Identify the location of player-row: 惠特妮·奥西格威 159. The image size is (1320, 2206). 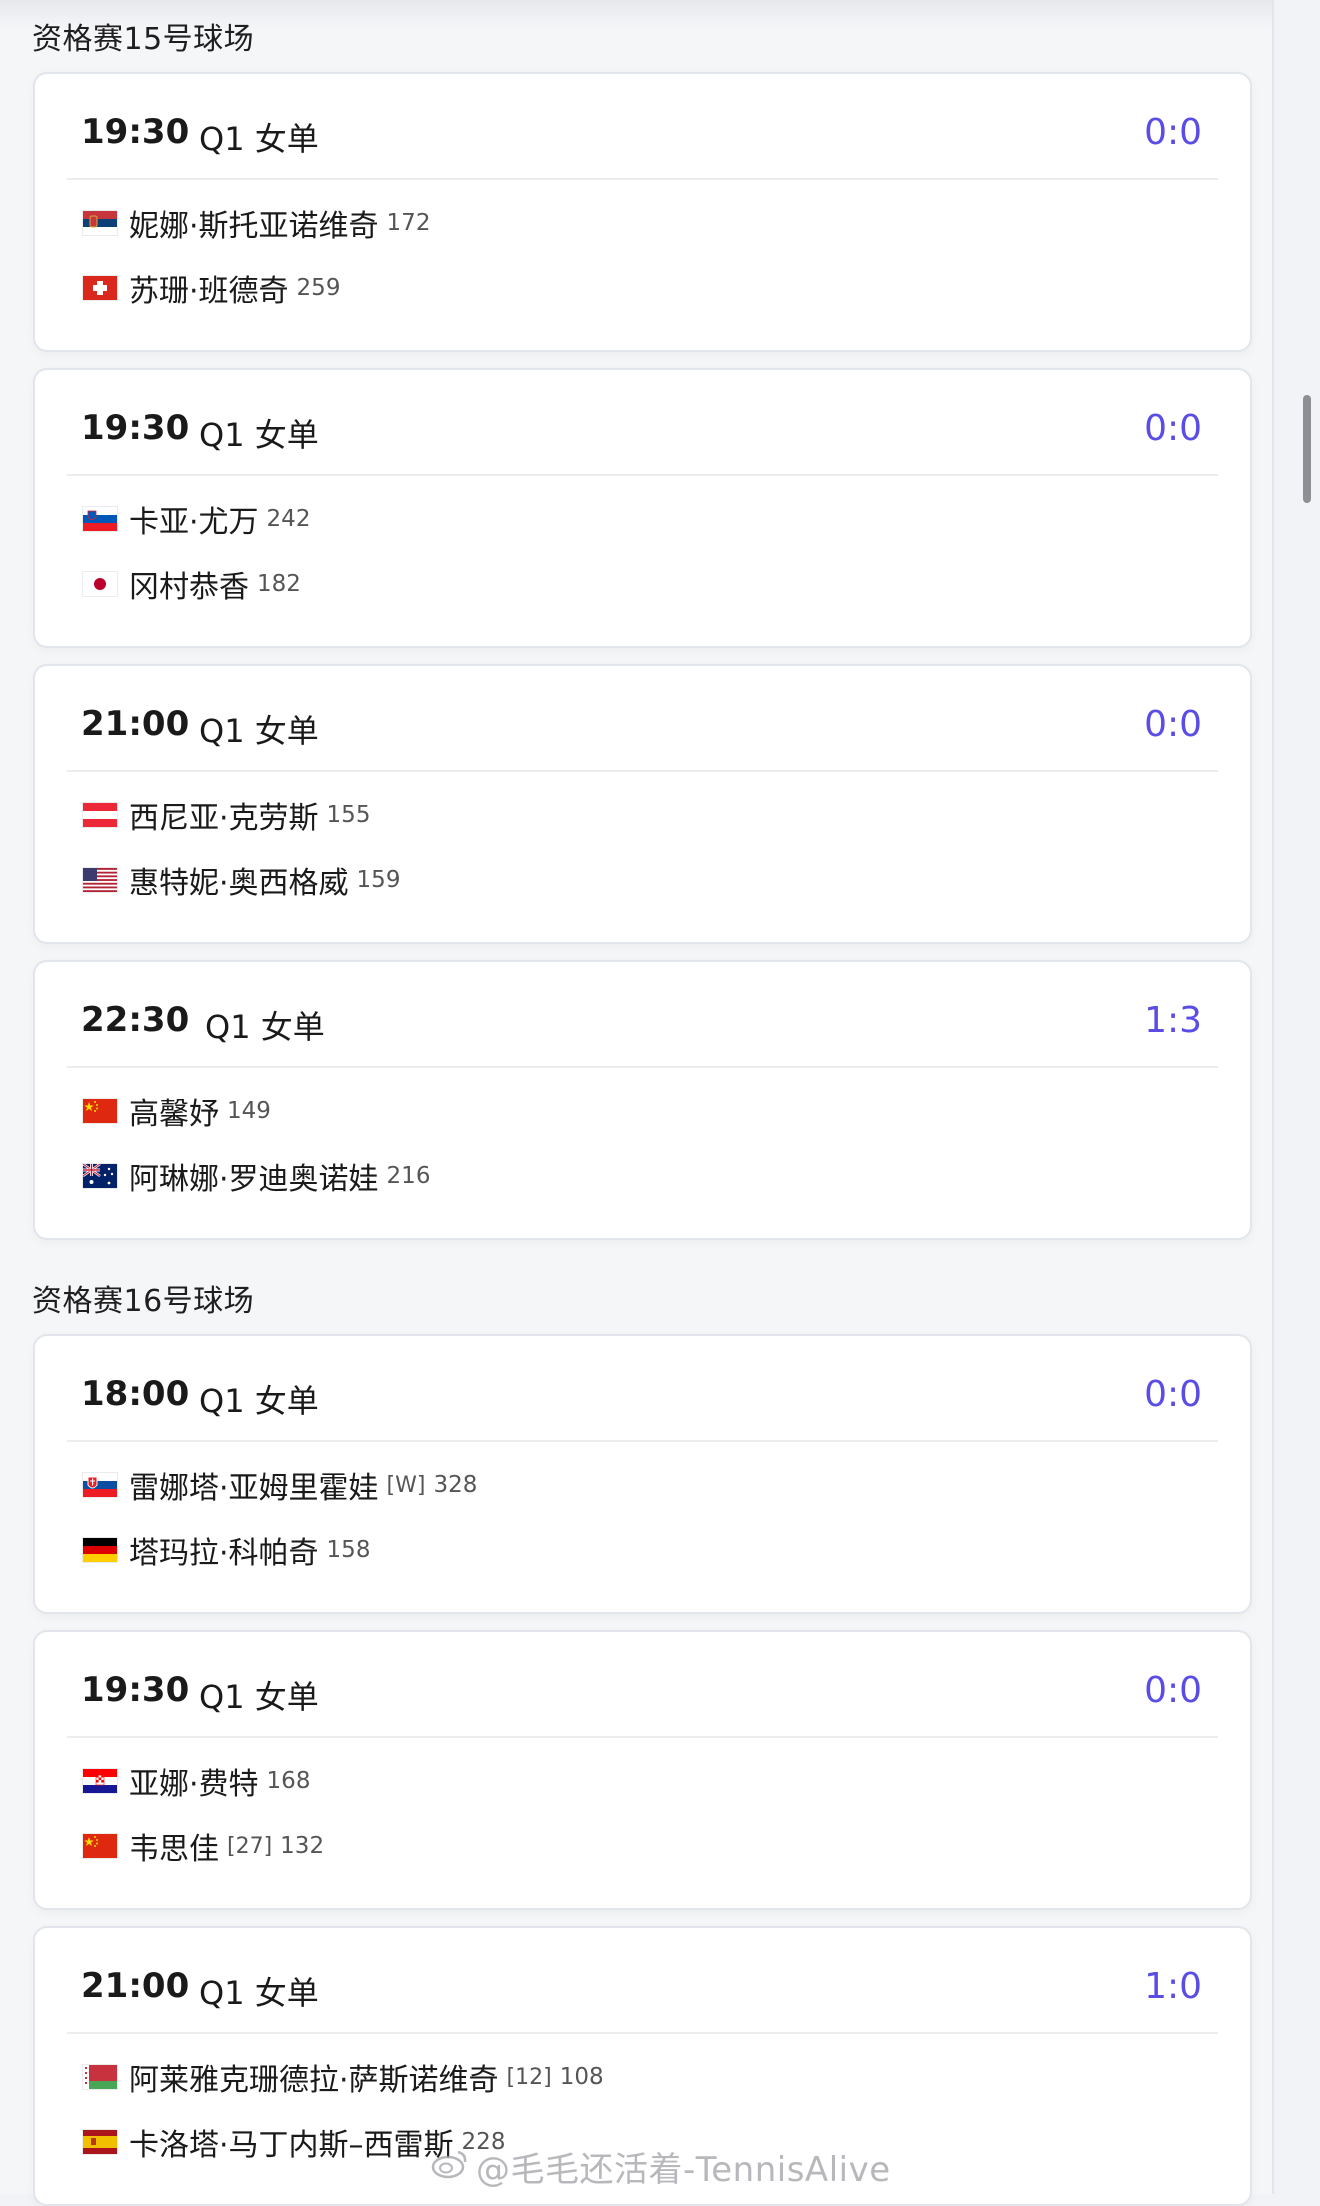
(242, 880).